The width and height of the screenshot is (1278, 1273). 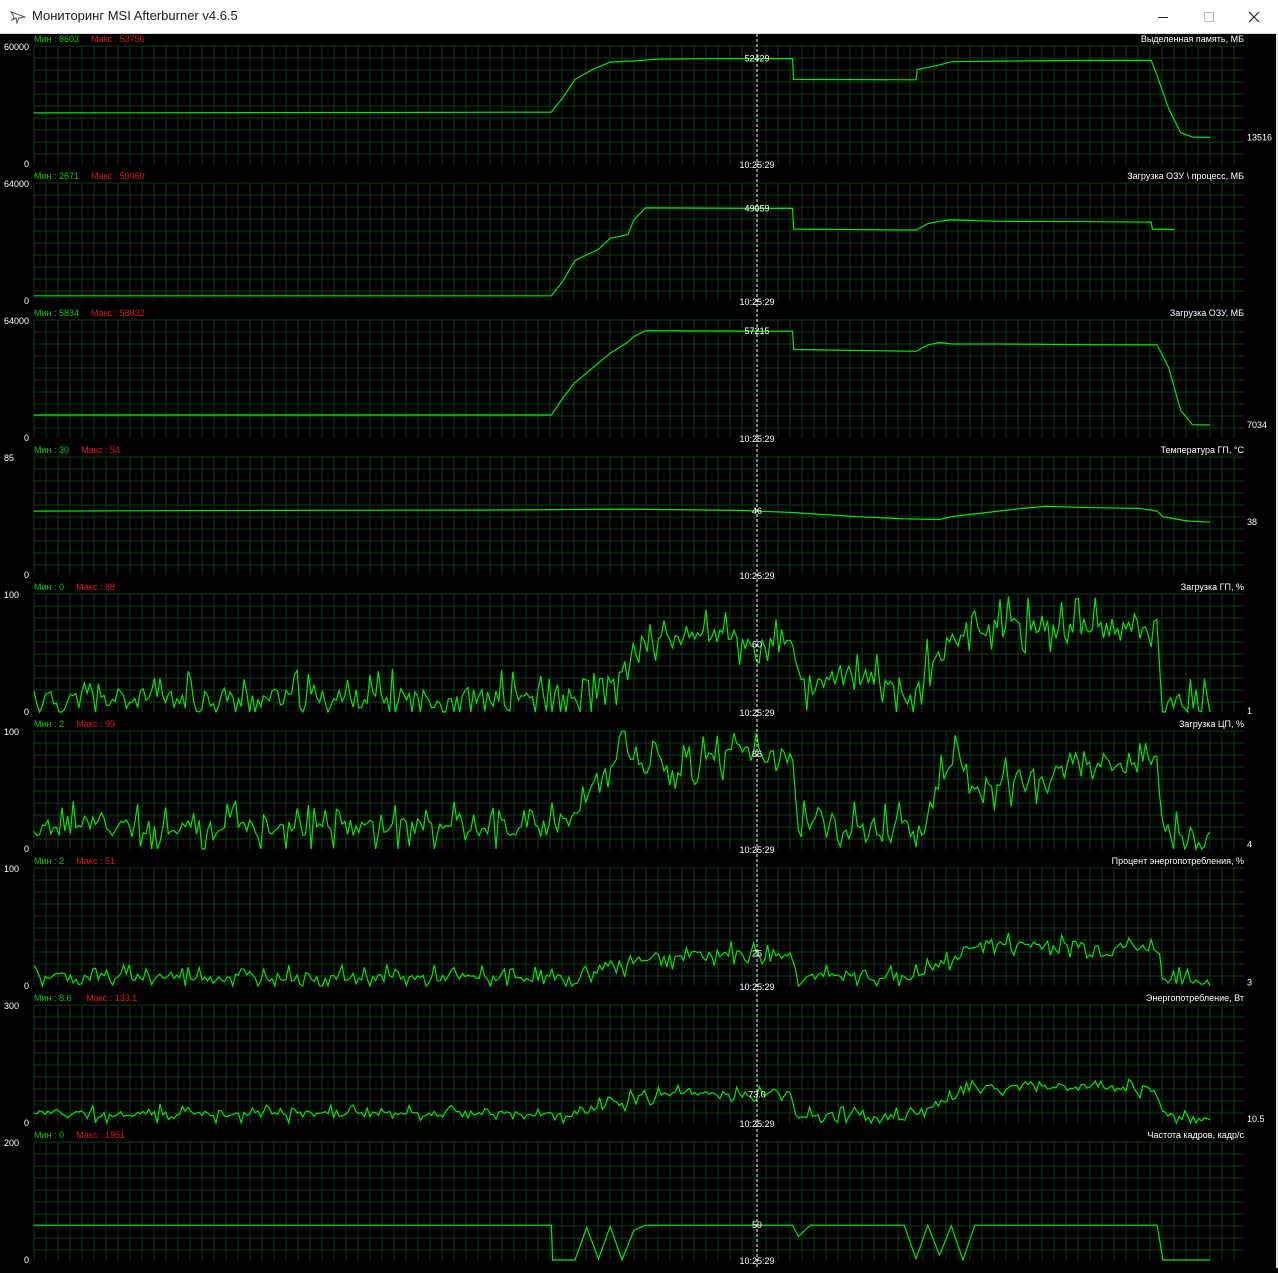 I want to click on min-value-label: Мин : 5834, so click(x=56, y=313).